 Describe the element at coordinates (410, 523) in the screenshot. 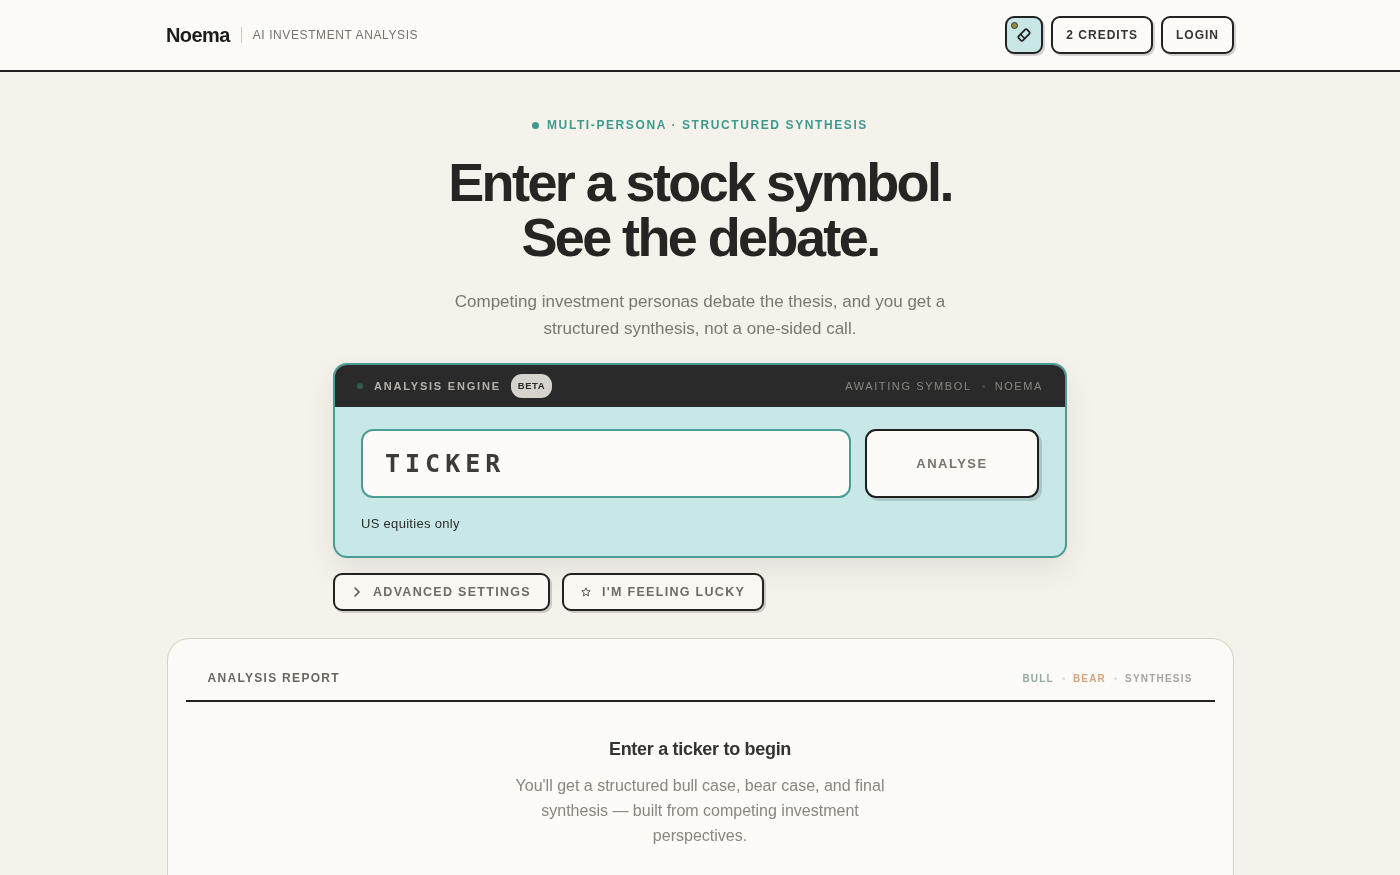

I see `hint-text: US equities only` at that location.